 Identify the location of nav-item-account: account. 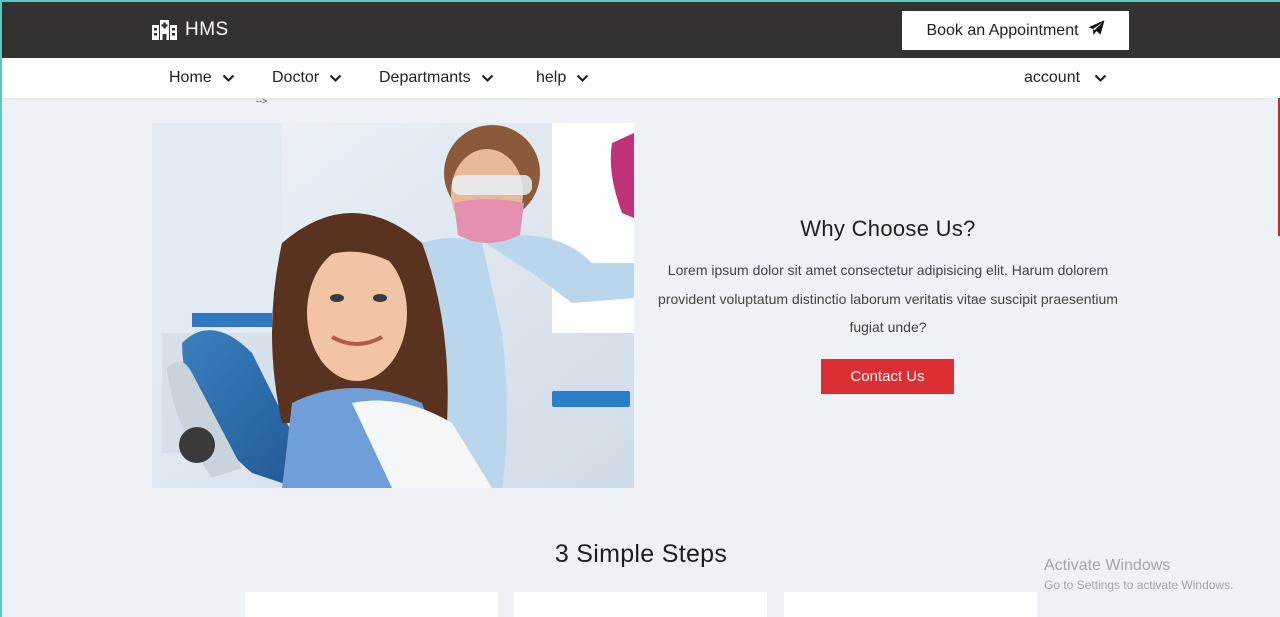
(1065, 78).